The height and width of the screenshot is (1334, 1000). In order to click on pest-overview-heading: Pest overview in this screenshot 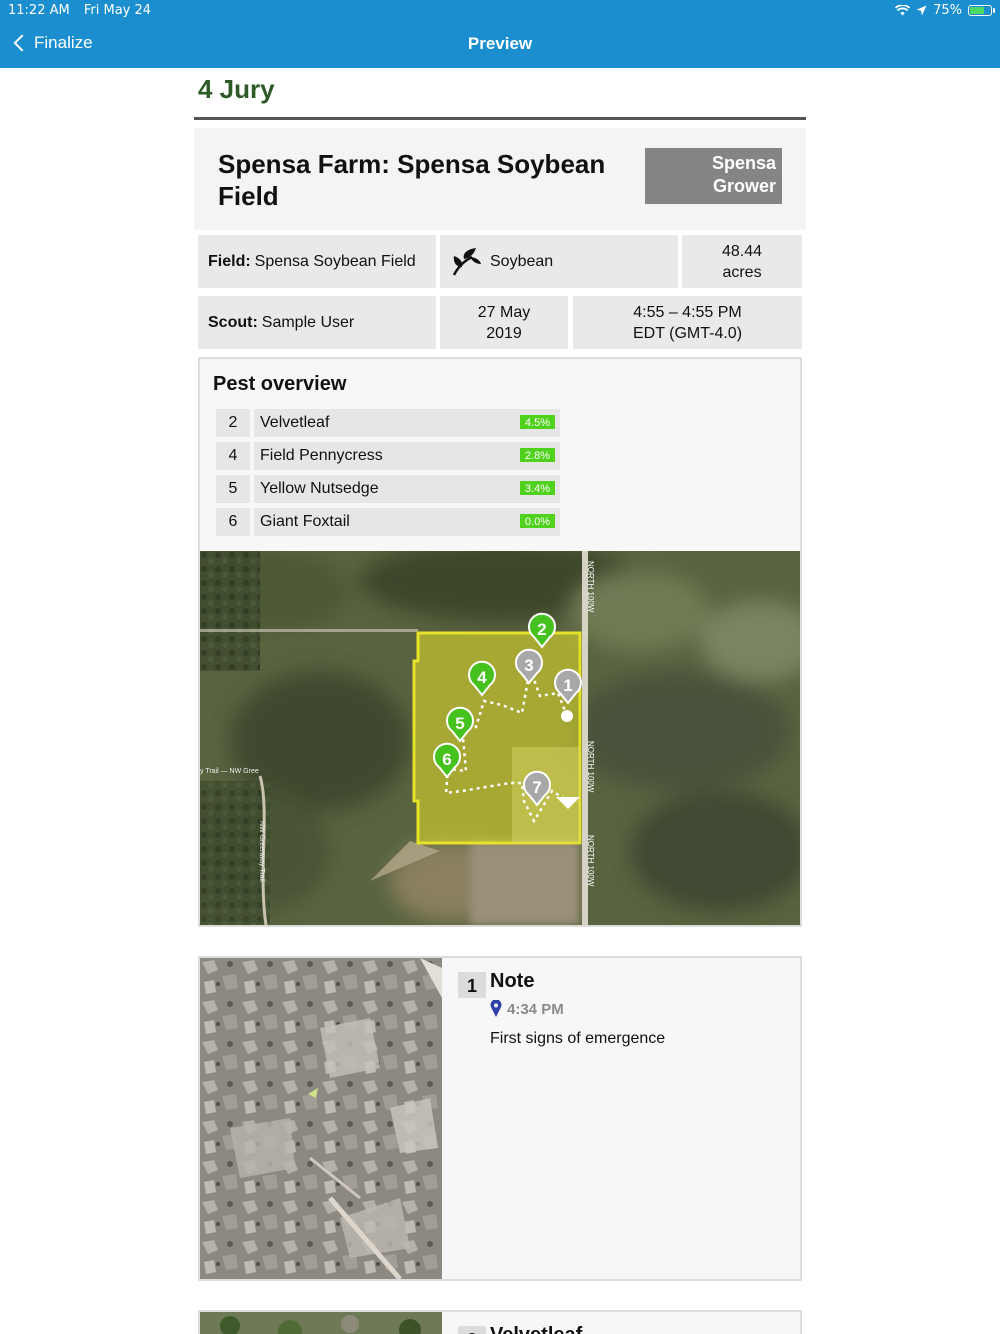, I will do `click(280, 384)`.